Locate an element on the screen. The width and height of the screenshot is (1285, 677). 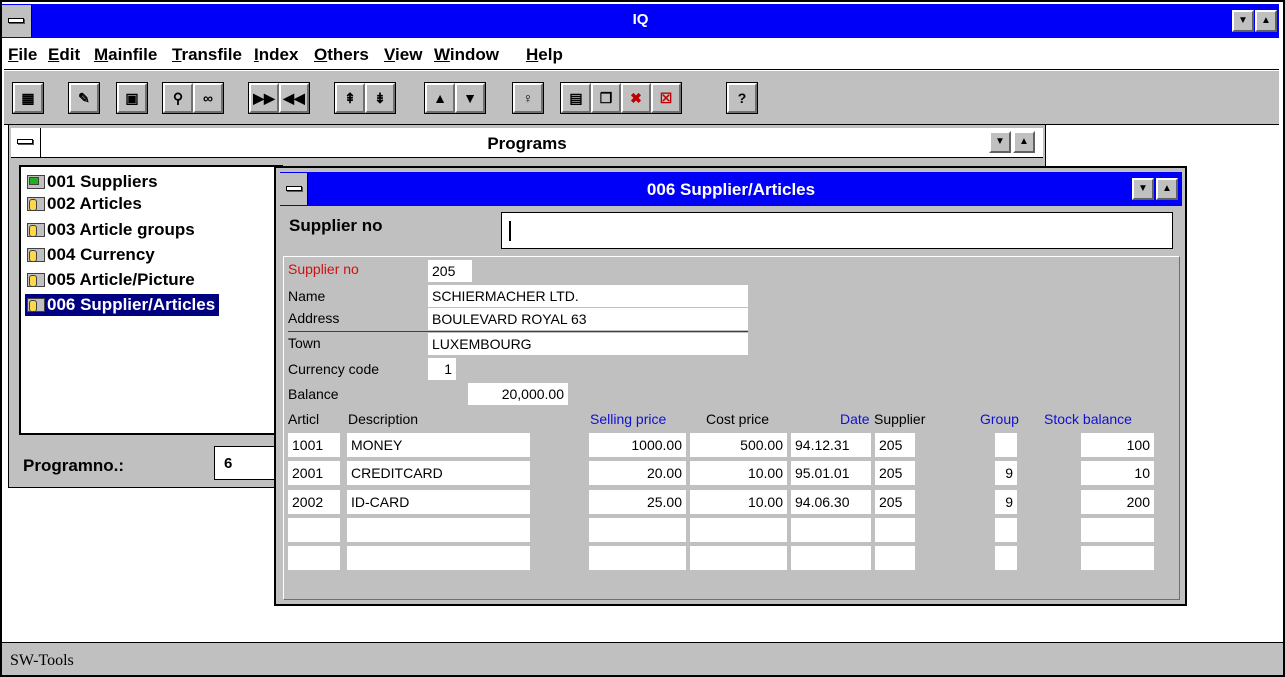
balance-field: 20,000.00 is located at coordinates (518, 394).